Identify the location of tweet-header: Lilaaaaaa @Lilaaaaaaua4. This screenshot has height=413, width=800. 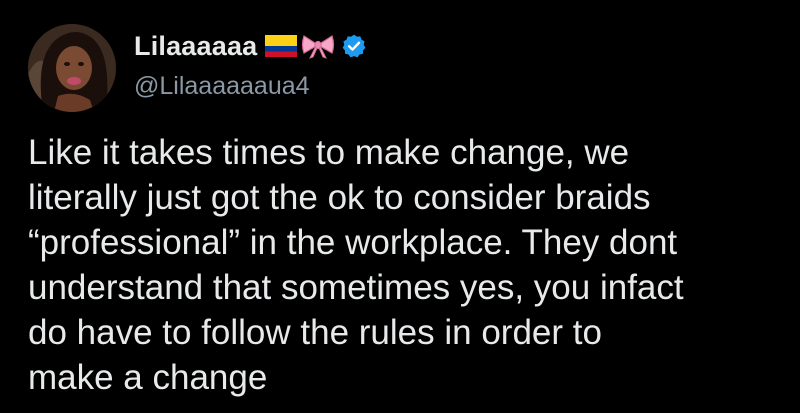
(250, 64).